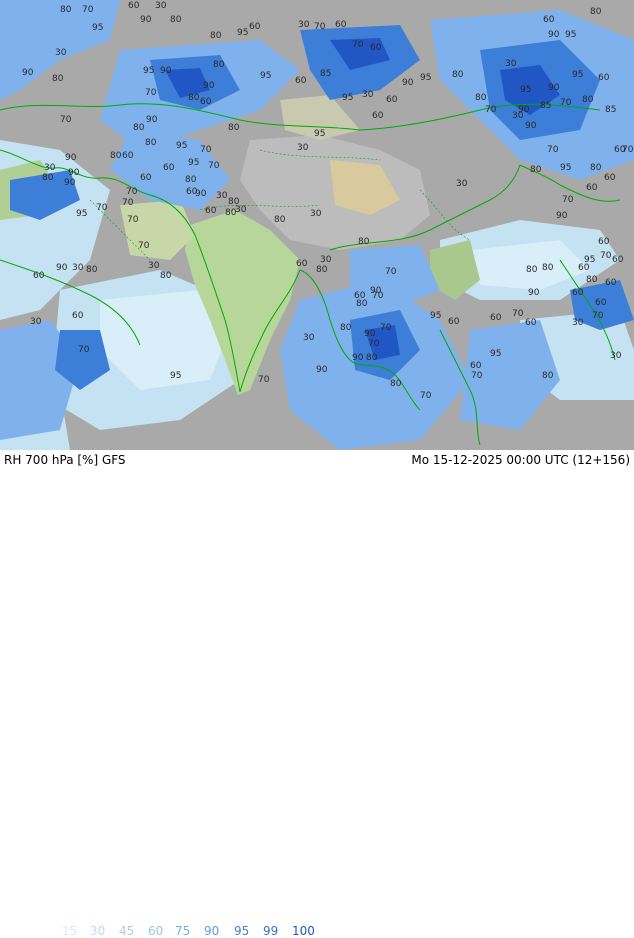 The width and height of the screenshot is (634, 938). Describe the element at coordinates (545, 106) in the screenshot. I see `contour-label: 85` at that location.